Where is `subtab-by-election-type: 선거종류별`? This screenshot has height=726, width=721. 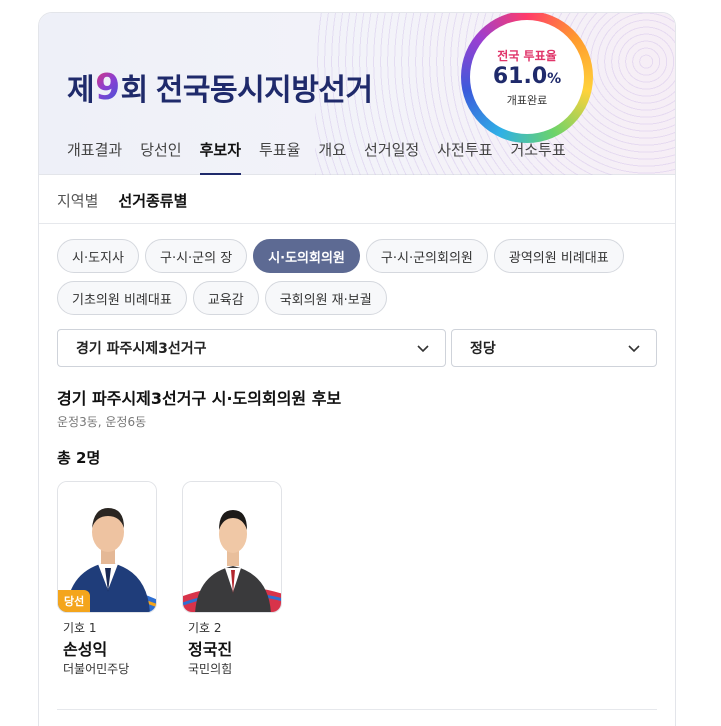 subtab-by-election-type: 선거종류별 is located at coordinates (152, 207).